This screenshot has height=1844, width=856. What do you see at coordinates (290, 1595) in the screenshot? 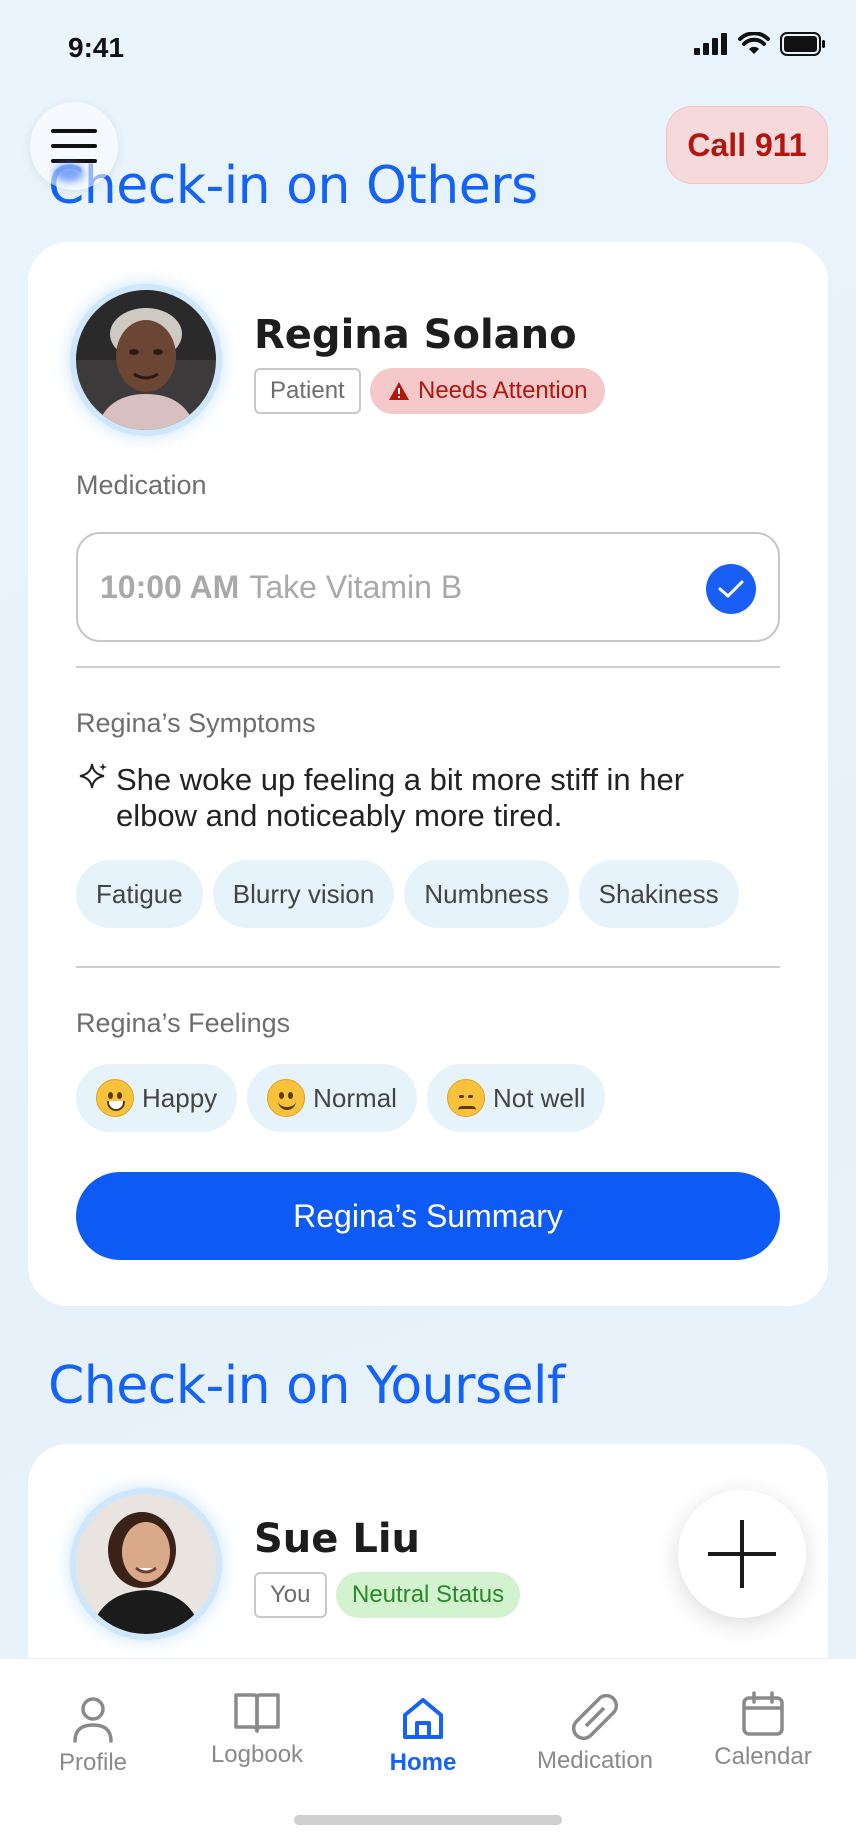
I see `user-role-tag: You` at bounding box center [290, 1595].